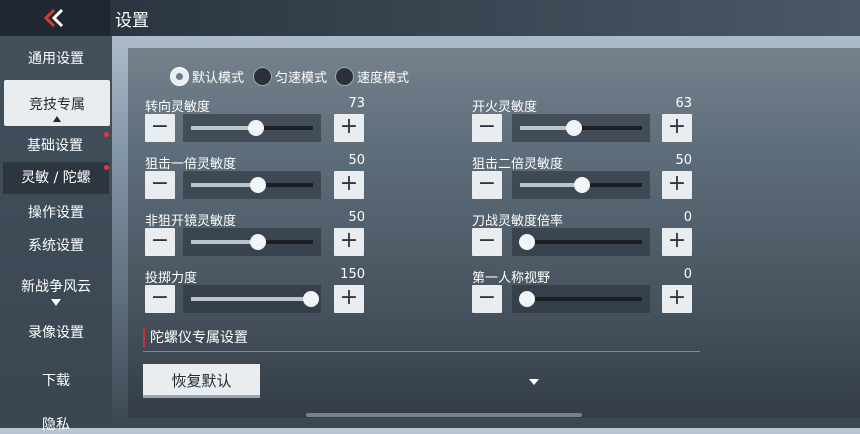 This screenshot has height=434, width=860. I want to click on back-button, so click(55, 18).